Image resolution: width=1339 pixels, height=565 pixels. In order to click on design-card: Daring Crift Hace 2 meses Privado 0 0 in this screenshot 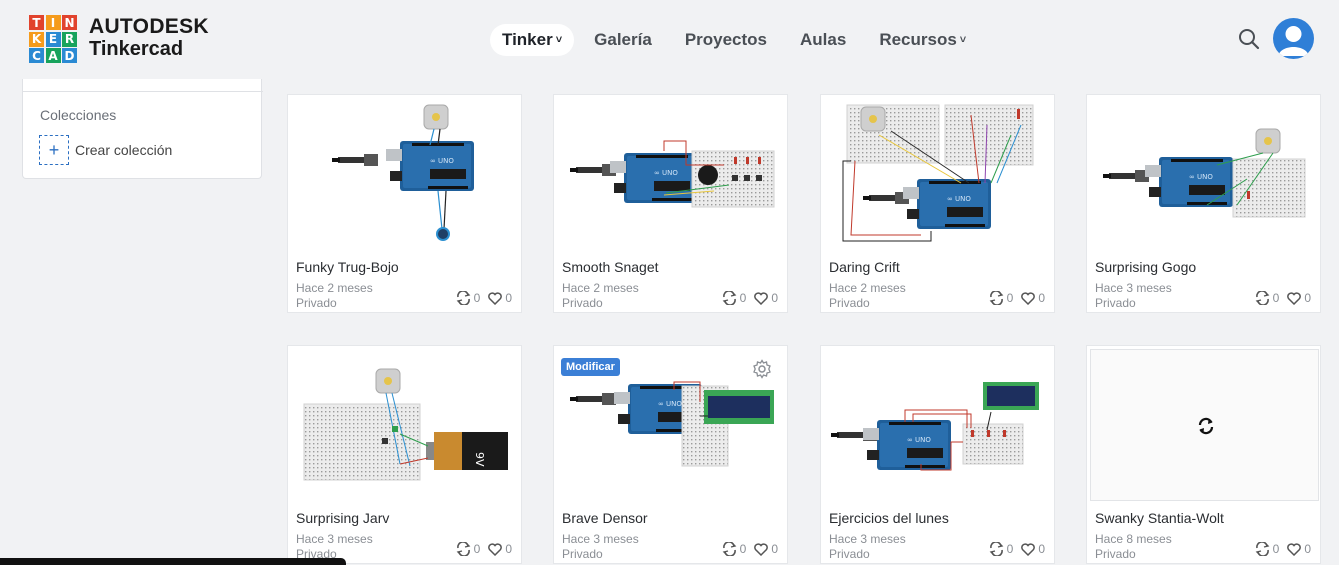, I will do `click(937, 203)`.